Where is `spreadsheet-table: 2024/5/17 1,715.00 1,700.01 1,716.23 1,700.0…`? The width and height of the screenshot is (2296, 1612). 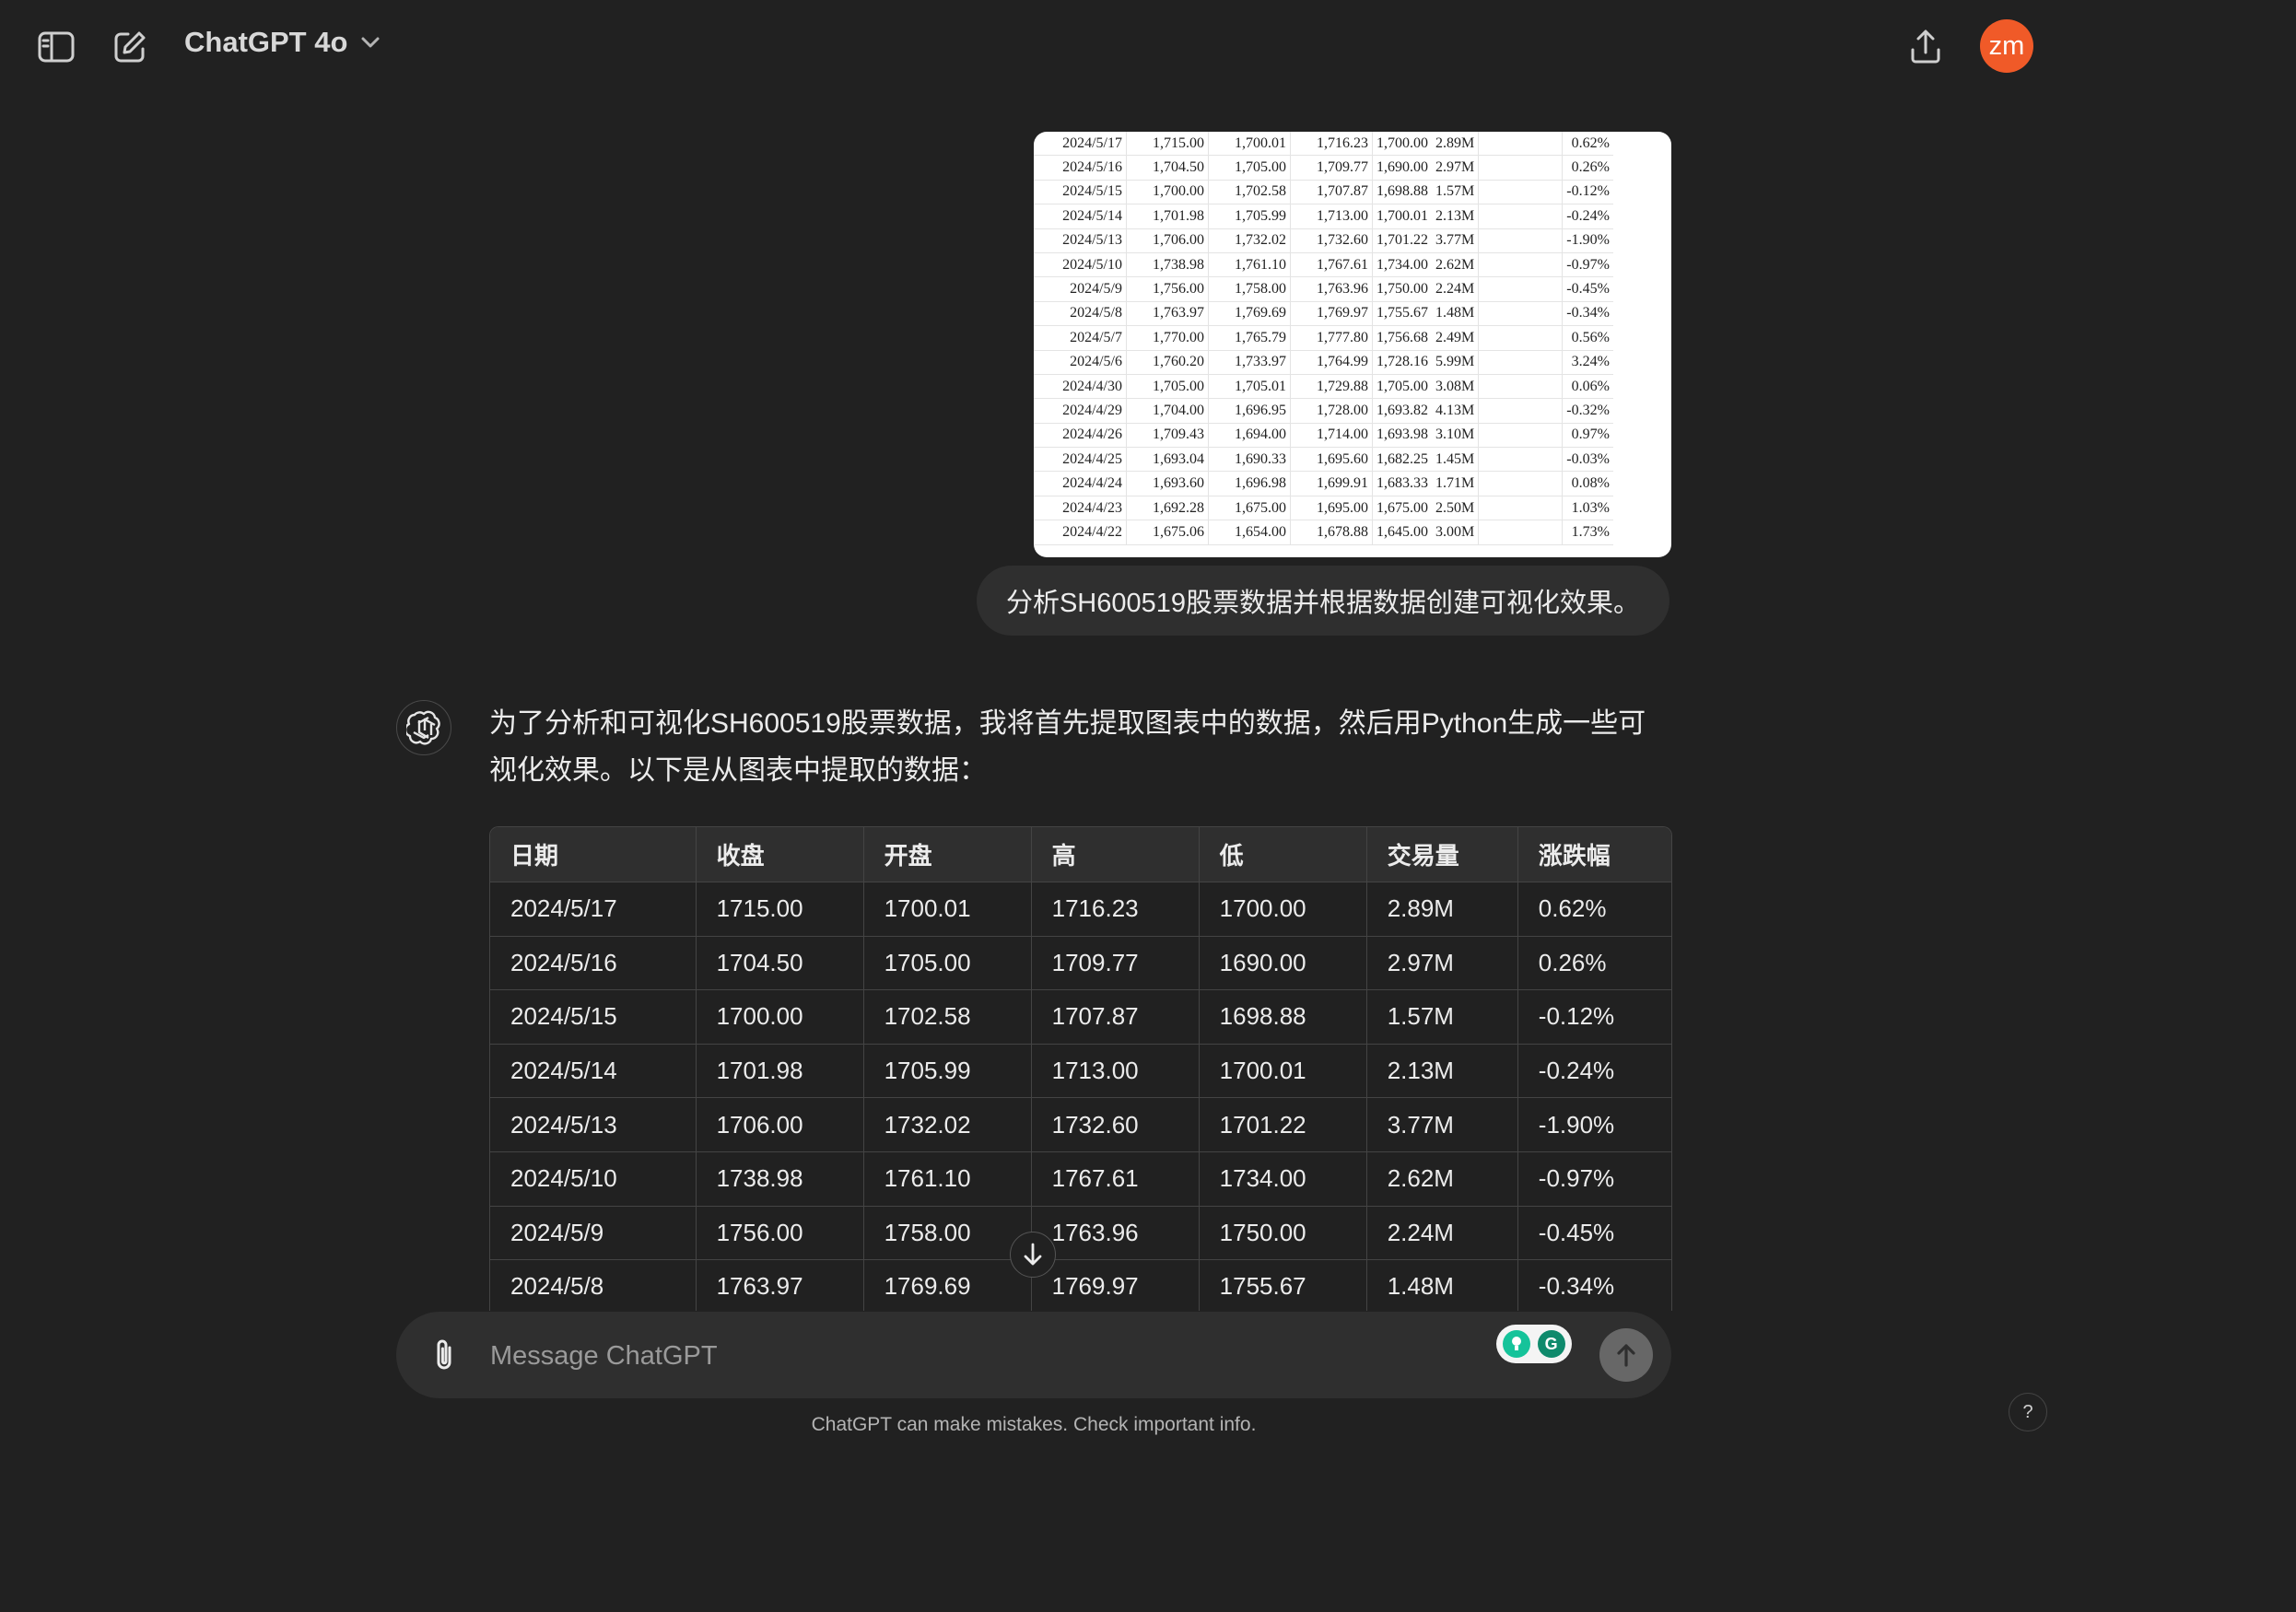 spreadsheet-table: 2024/5/17 1,715.00 1,700.01 1,716.23 1,700.0… is located at coordinates (1323, 338).